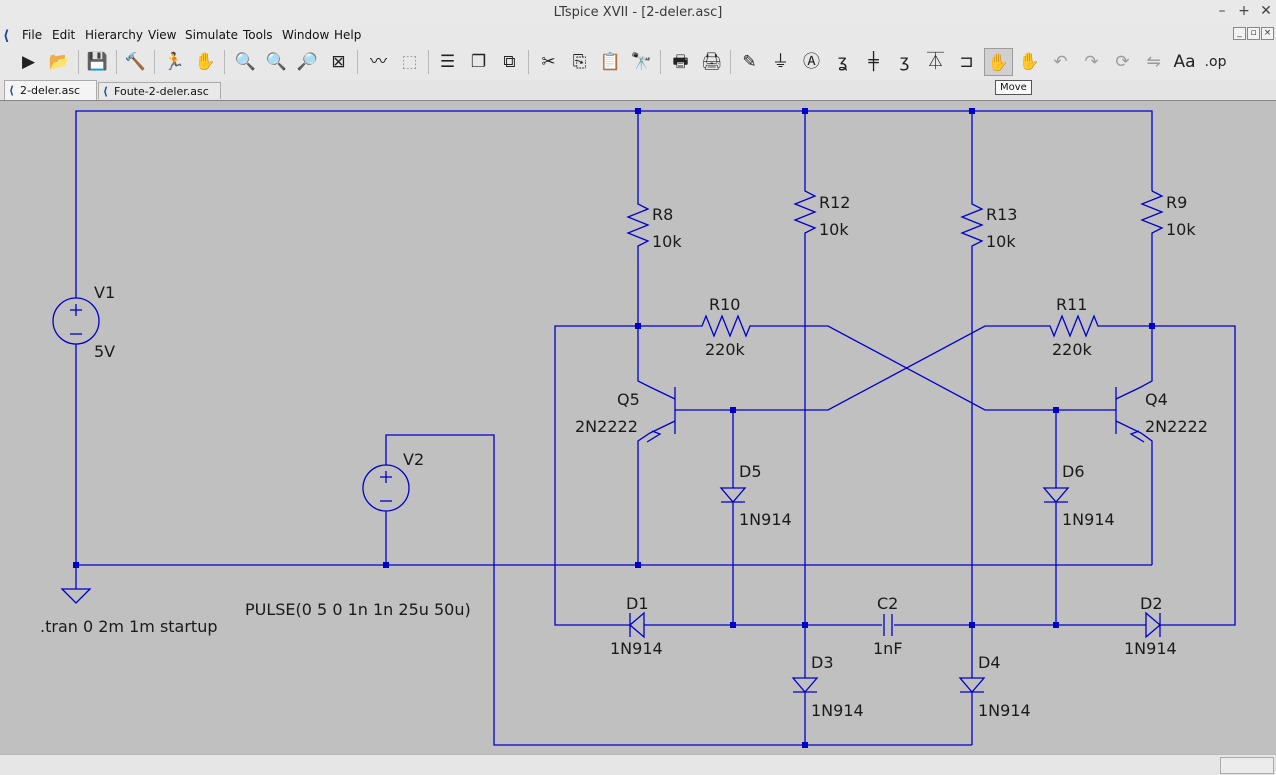 This screenshot has width=1276, height=775. What do you see at coordinates (1151, 603) in the screenshot?
I see `d2-name: D2` at bounding box center [1151, 603].